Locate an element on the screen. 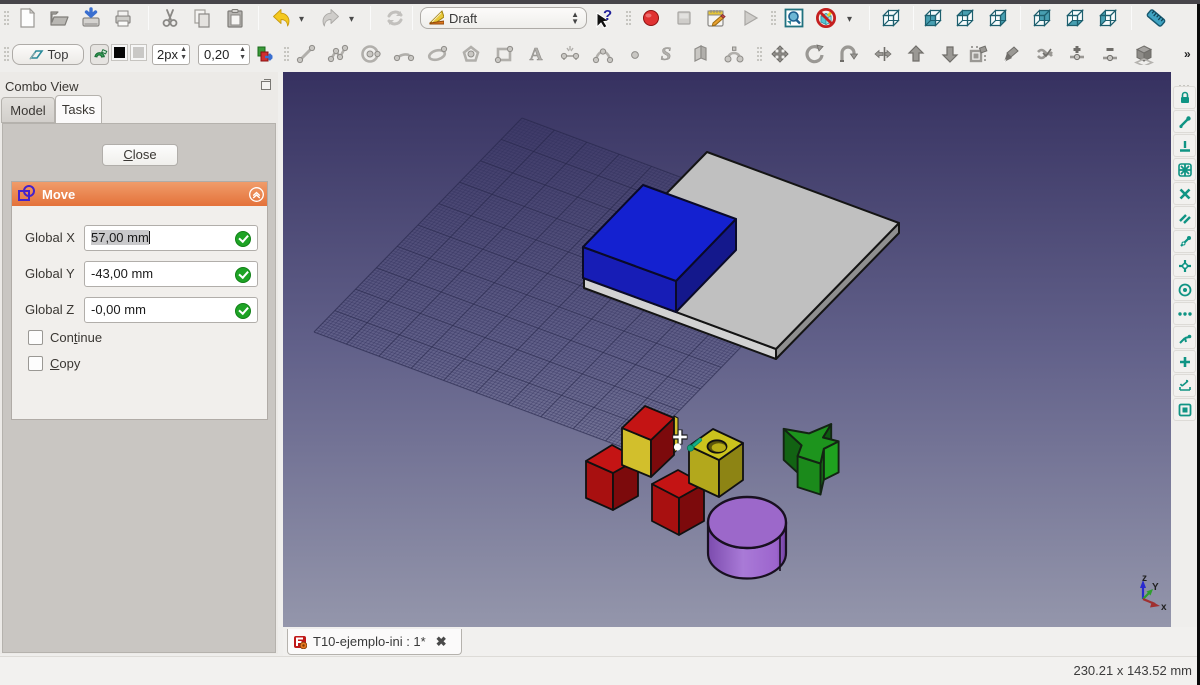 The height and width of the screenshot is (685, 1200). svg-text: z is located at coordinates (1144, 578).